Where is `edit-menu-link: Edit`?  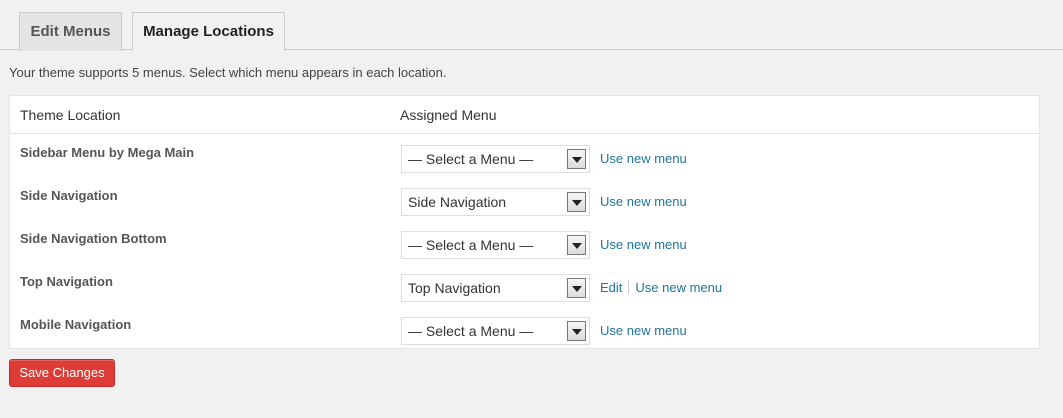
edit-menu-link: Edit is located at coordinates (611, 287).